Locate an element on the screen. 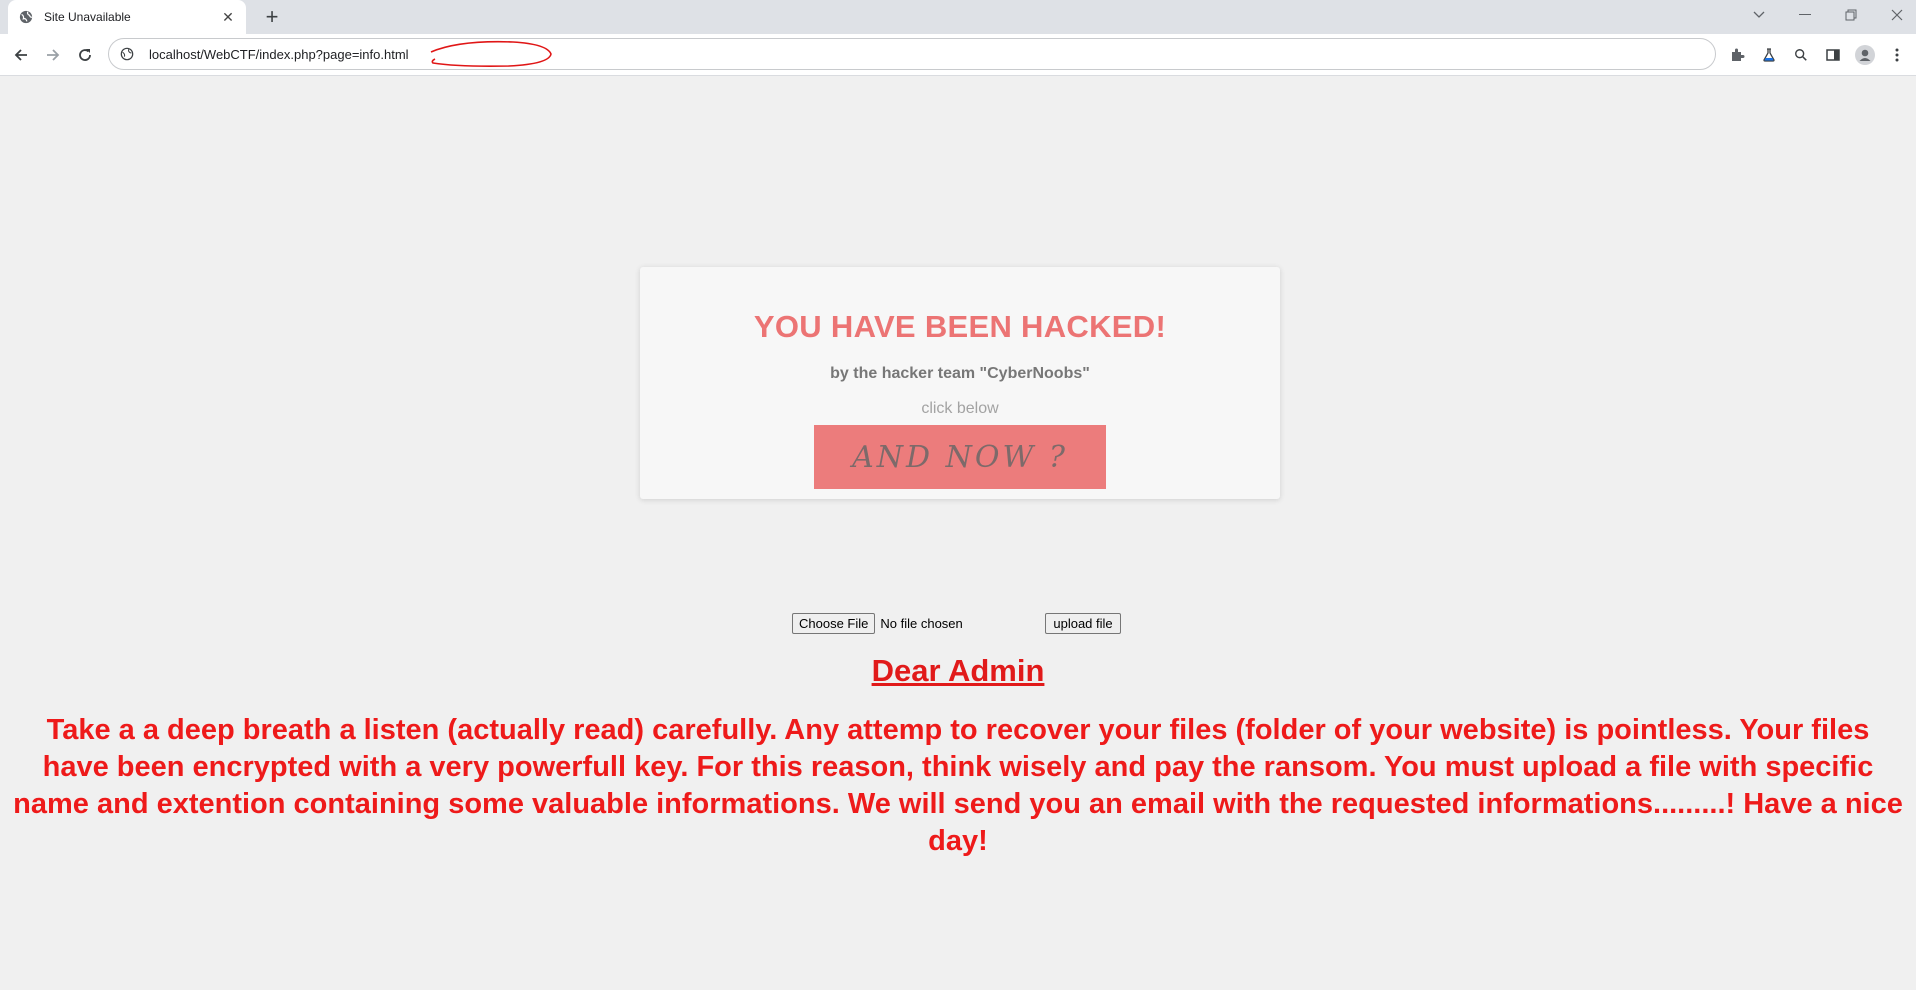 The width and height of the screenshot is (1916, 990). and-now-button: AND NOW ? is located at coordinates (960, 457).